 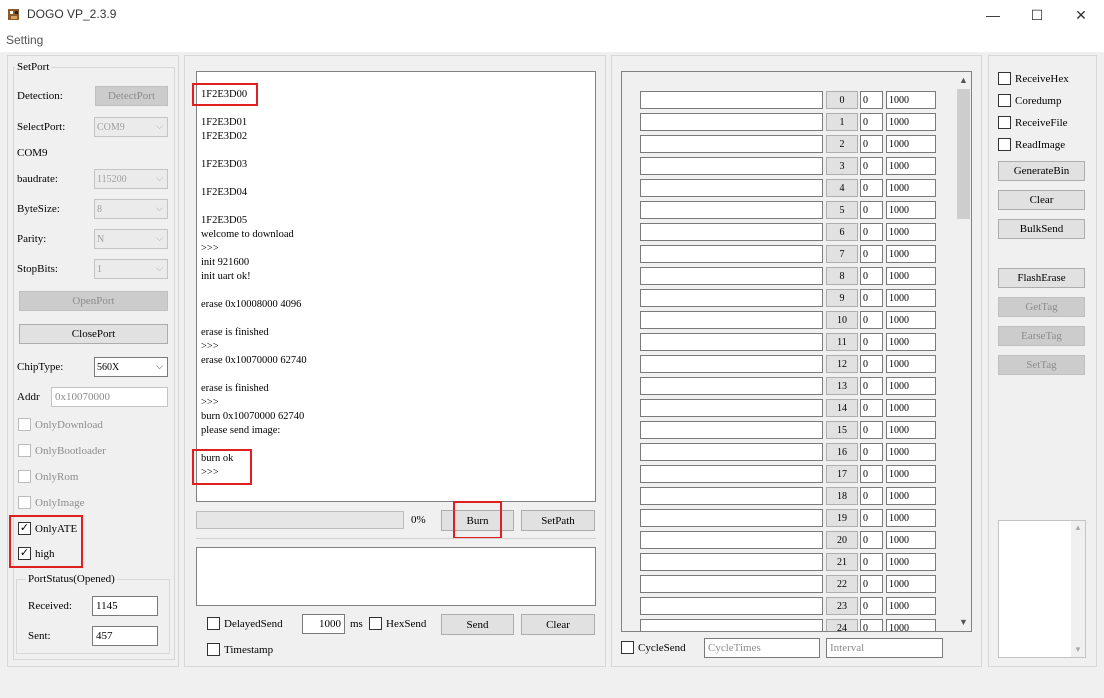 I want to click on tag-list-scrollbar: ▲ ▼, so click(x=1078, y=589).